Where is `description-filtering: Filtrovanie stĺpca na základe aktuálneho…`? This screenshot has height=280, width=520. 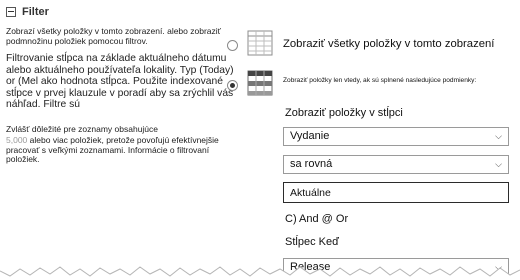
description-filtering: Filtrovanie stĺpca na základe aktuálneho… is located at coordinates (120, 82).